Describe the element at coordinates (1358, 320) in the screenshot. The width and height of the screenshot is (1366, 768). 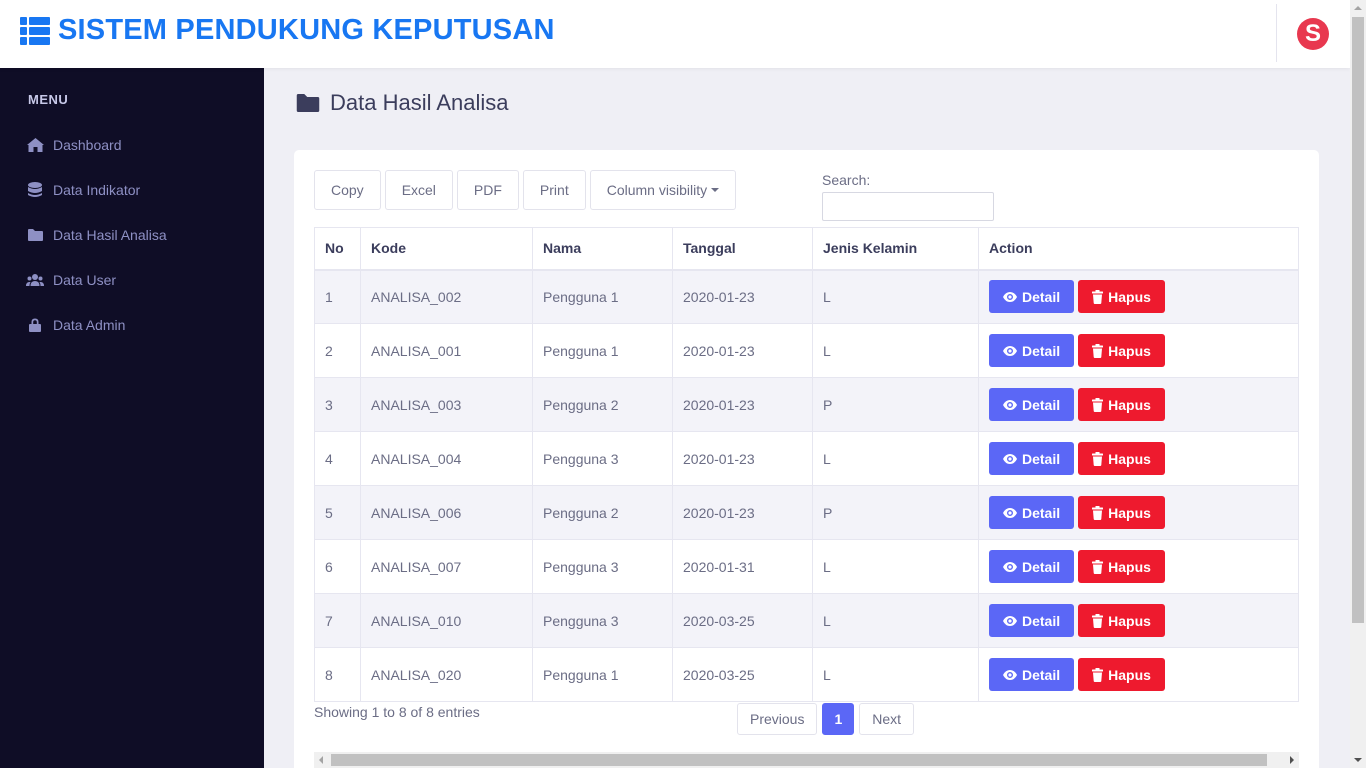
I see `vertical-scroll-thumb` at that location.